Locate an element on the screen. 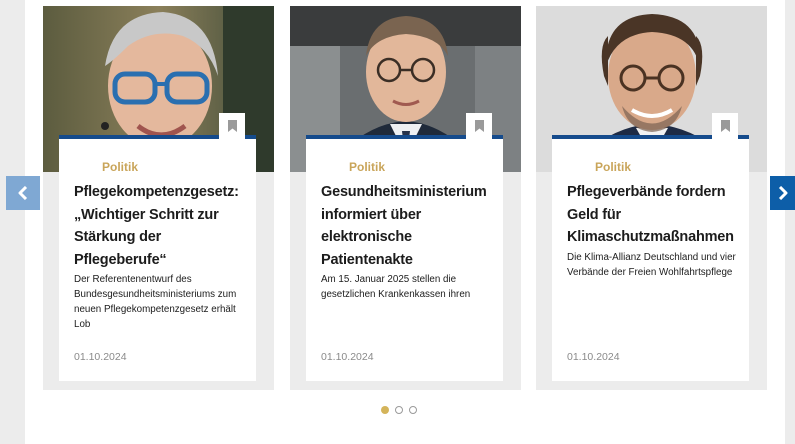  carousel-pagination is located at coordinates (399, 410).